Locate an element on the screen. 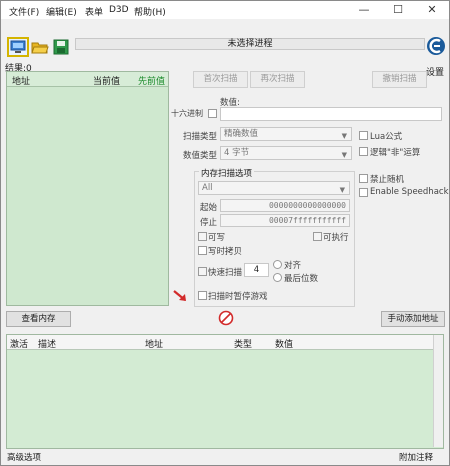 The width and height of the screenshot is (450, 466). align-label: 对齐 is located at coordinates (293, 266).